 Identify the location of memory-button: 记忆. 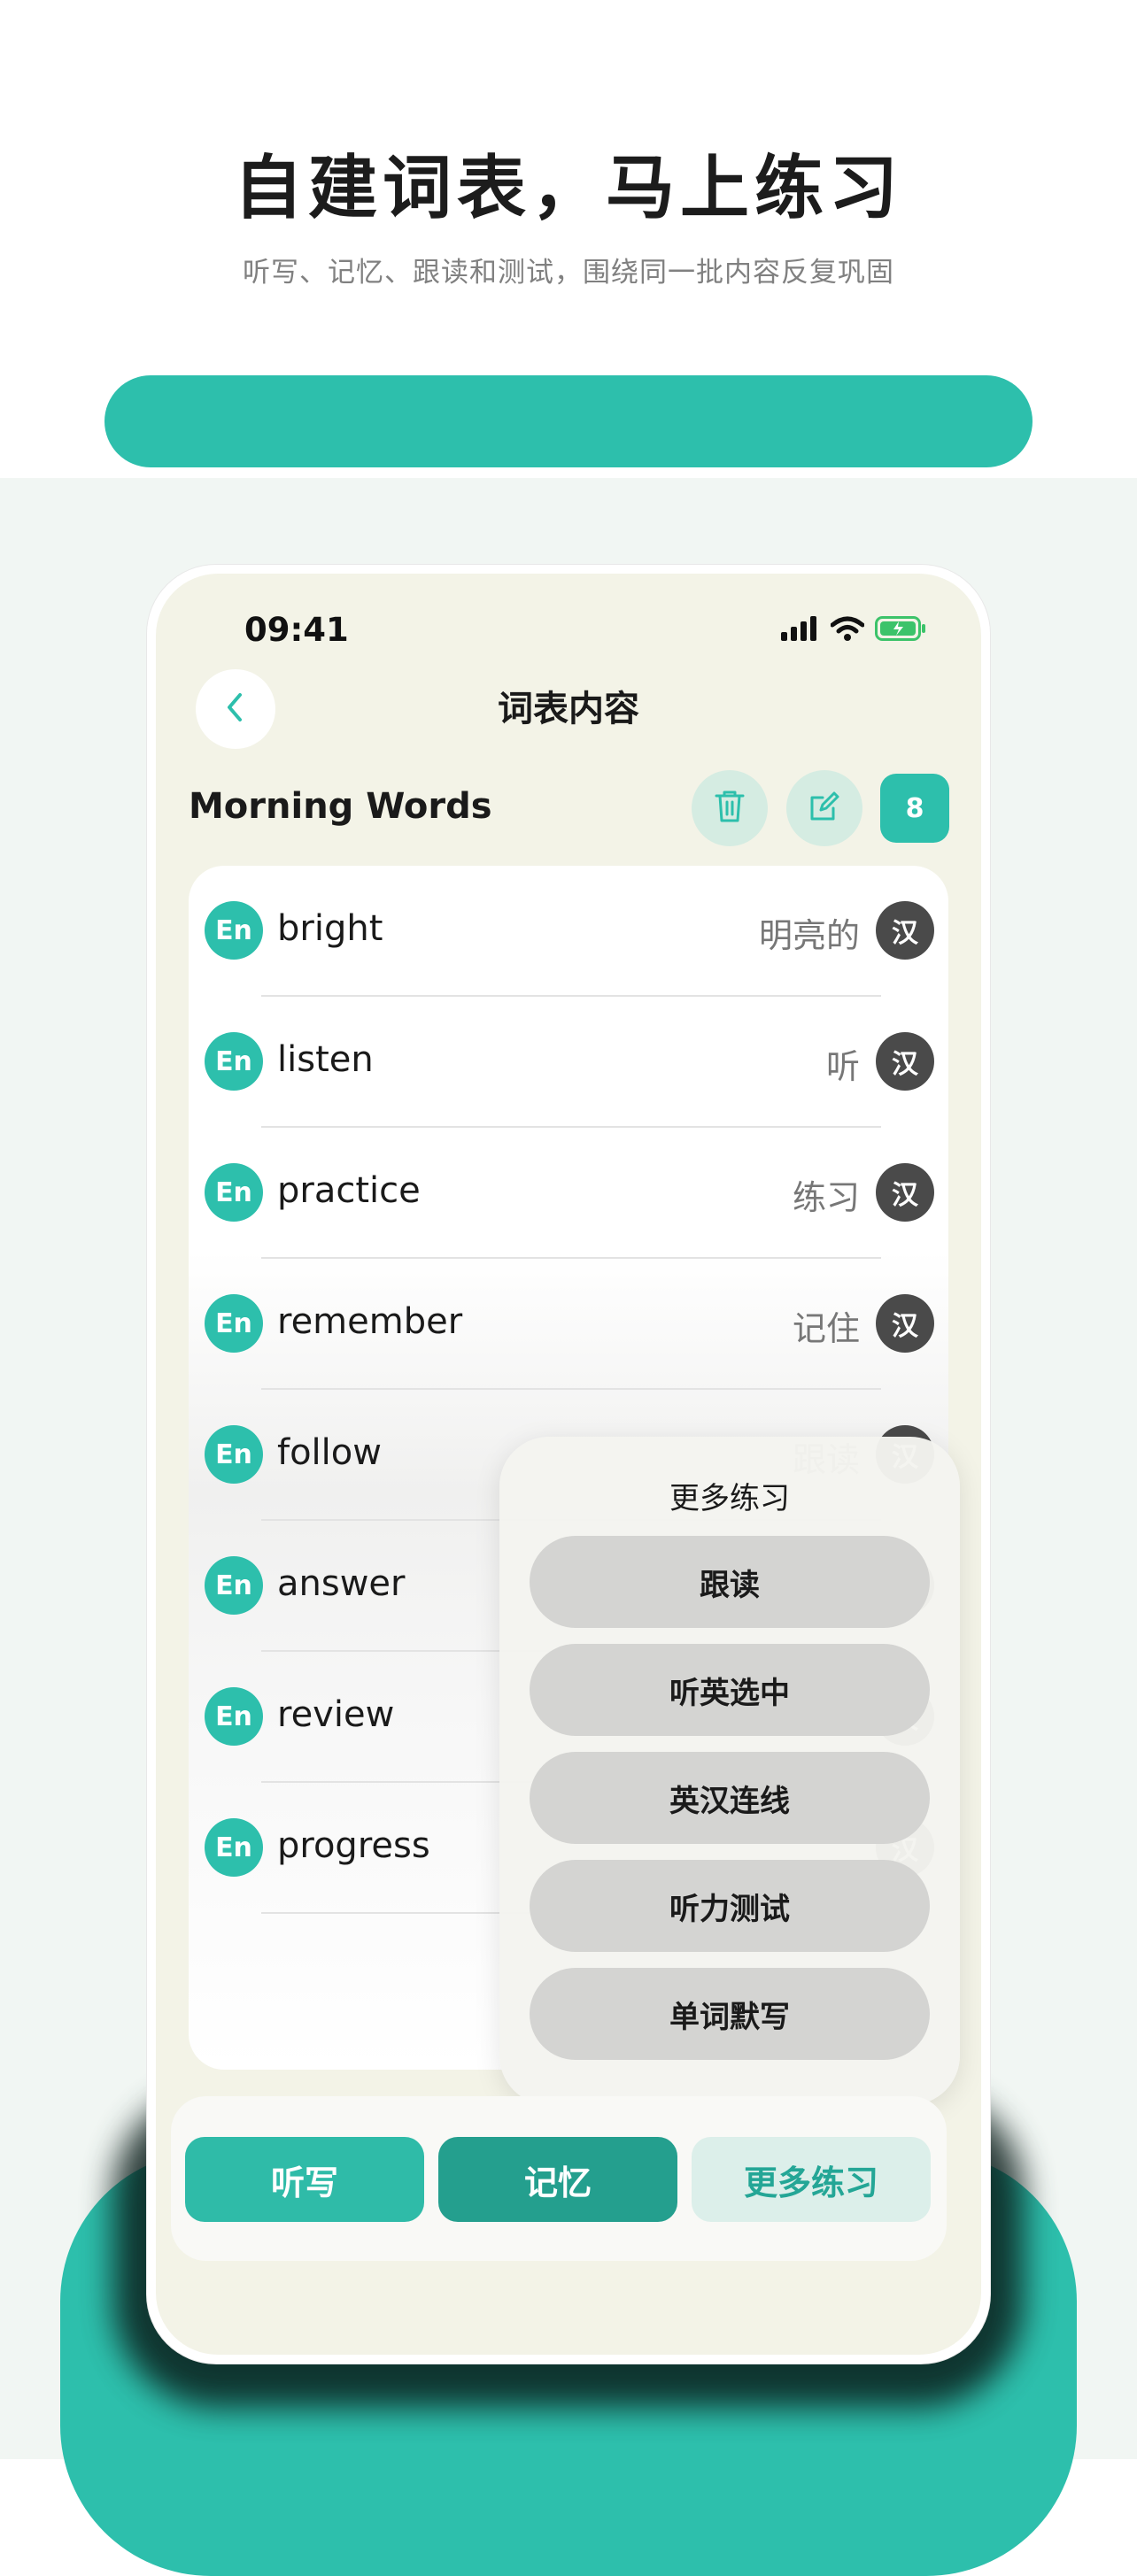
(557, 2179).